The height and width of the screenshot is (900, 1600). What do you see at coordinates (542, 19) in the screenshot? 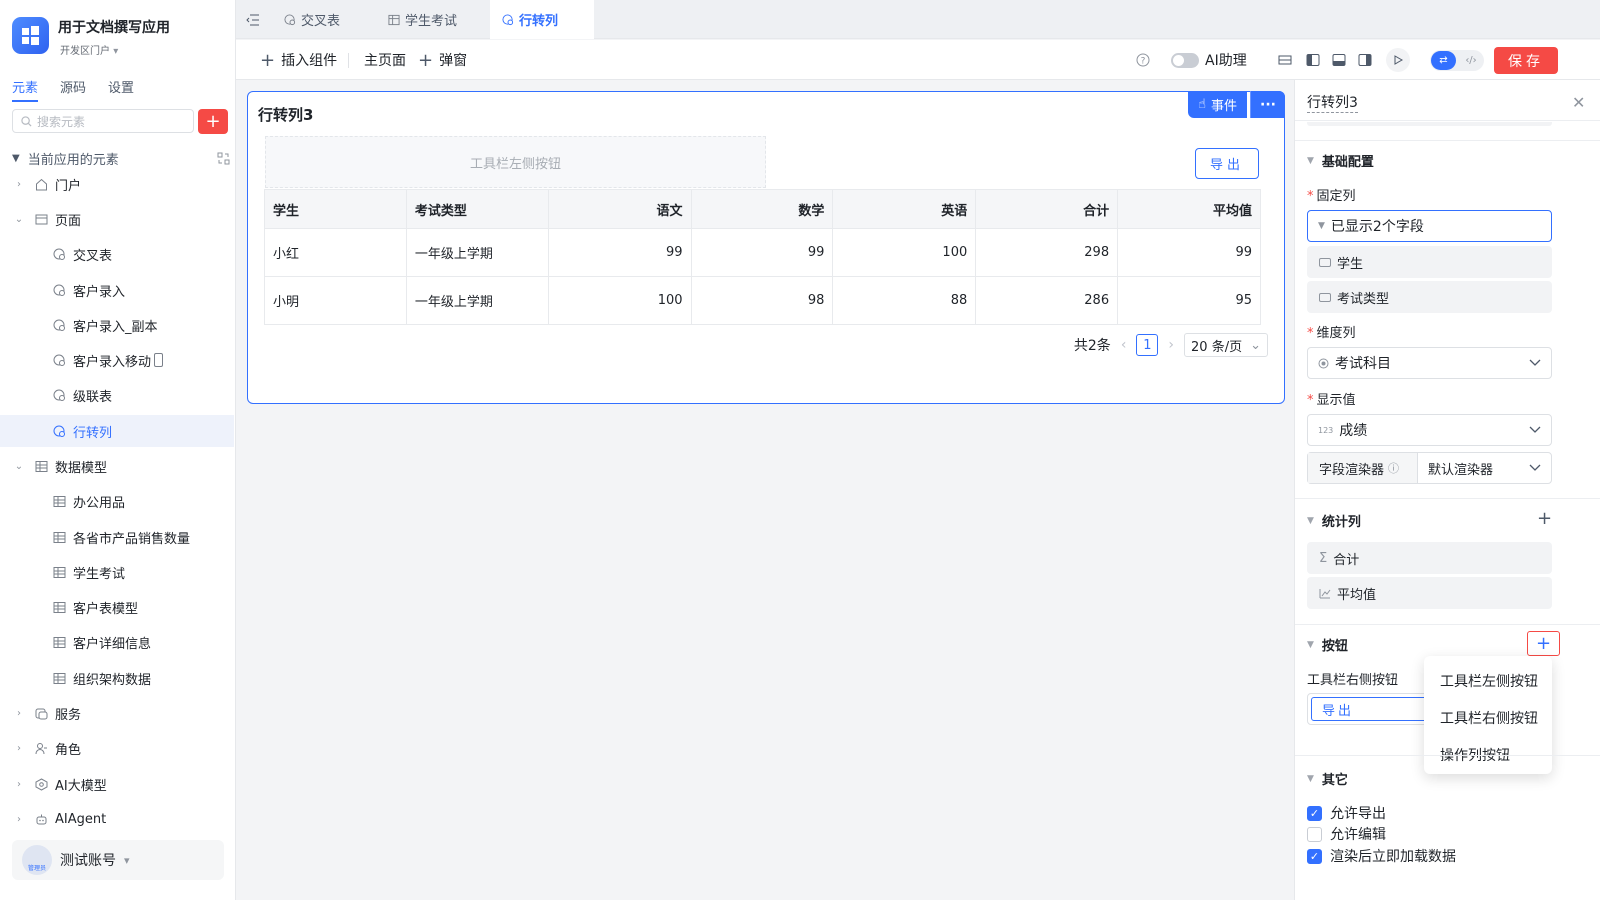
I see `tab-row-to-column: 行转列` at bounding box center [542, 19].